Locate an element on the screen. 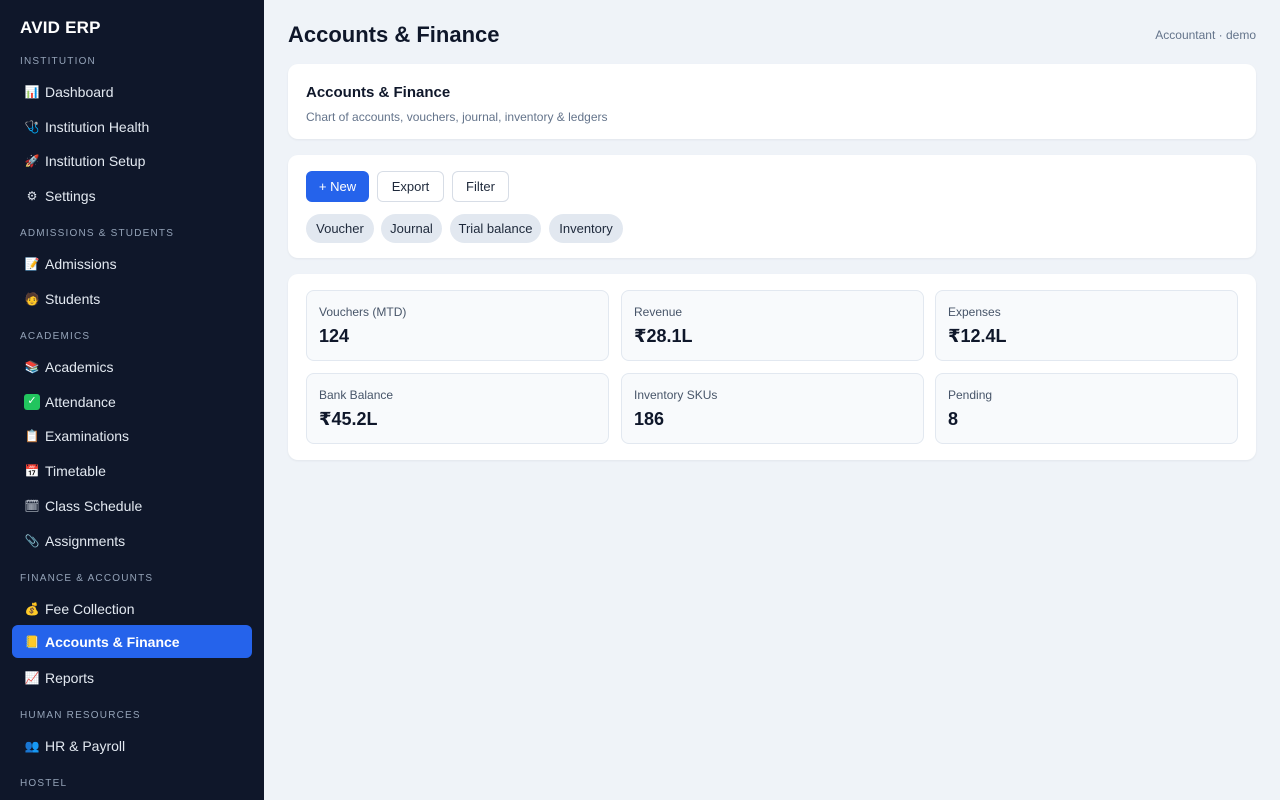 Image resolution: width=1280 pixels, height=800 pixels. stat-label: Vouchers (MTD) is located at coordinates (363, 312).